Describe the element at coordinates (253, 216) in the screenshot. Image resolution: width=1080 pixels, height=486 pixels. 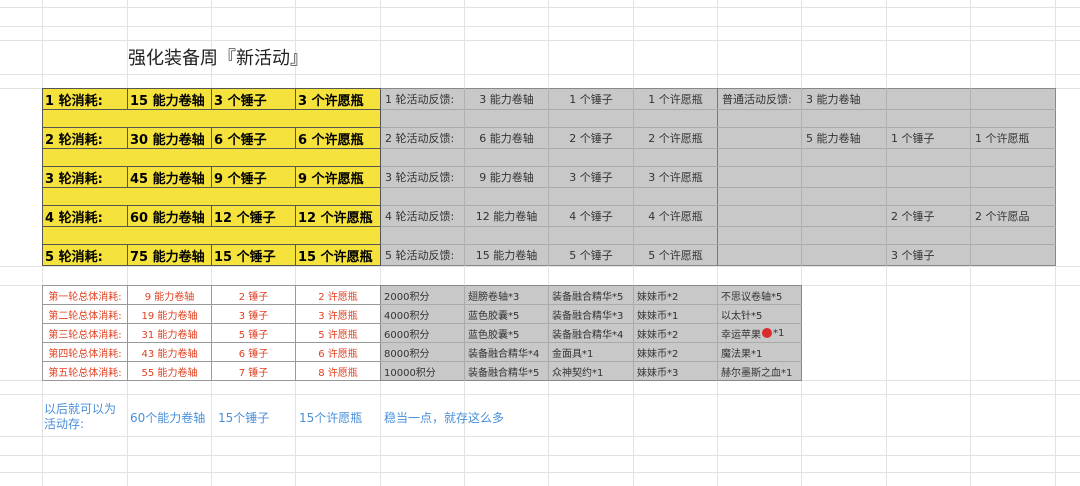
I see `cost-hammer-r4: 12 个锤子` at that location.